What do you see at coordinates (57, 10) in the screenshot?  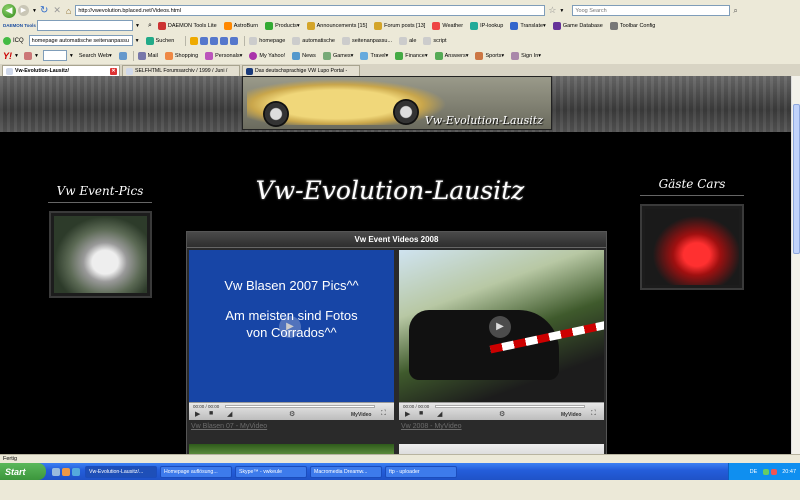 I see `stop-icon: ✕` at bounding box center [57, 10].